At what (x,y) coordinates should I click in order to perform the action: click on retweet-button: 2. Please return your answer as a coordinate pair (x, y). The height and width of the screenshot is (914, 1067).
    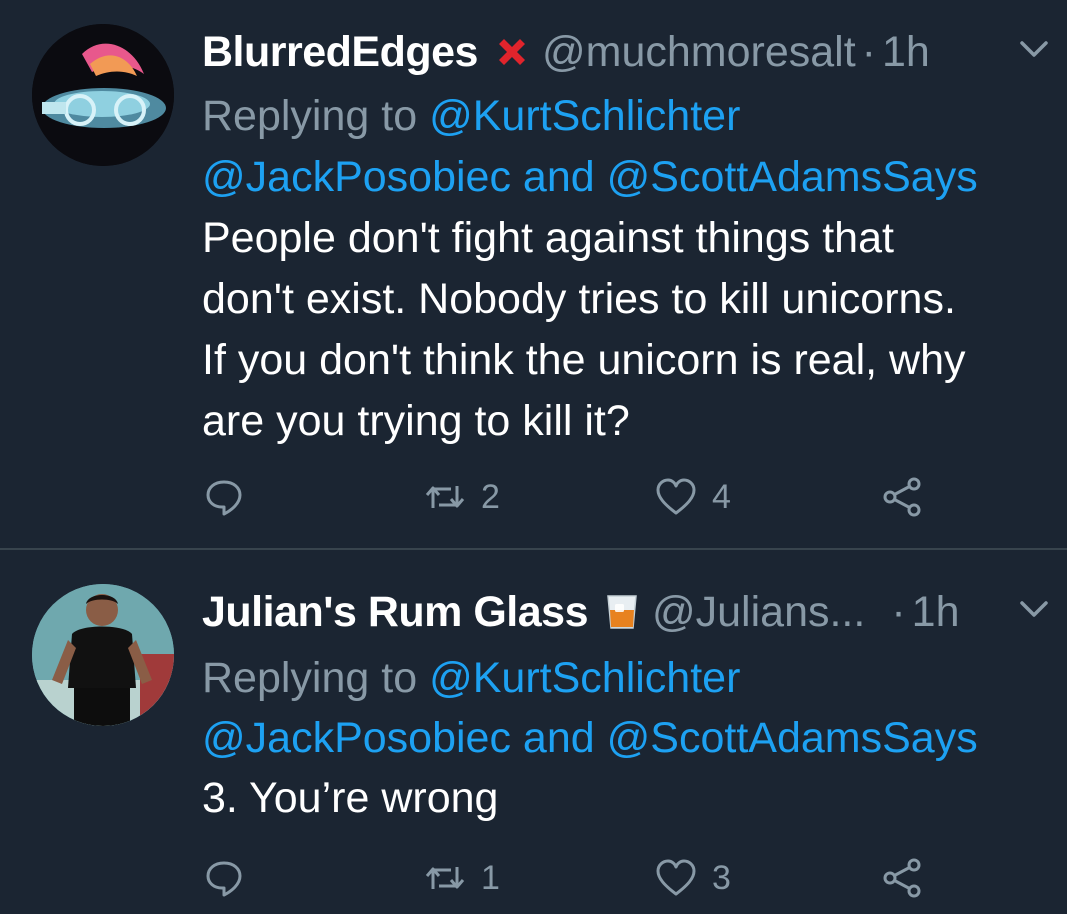
    Looking at the image, I should click on (461, 497).